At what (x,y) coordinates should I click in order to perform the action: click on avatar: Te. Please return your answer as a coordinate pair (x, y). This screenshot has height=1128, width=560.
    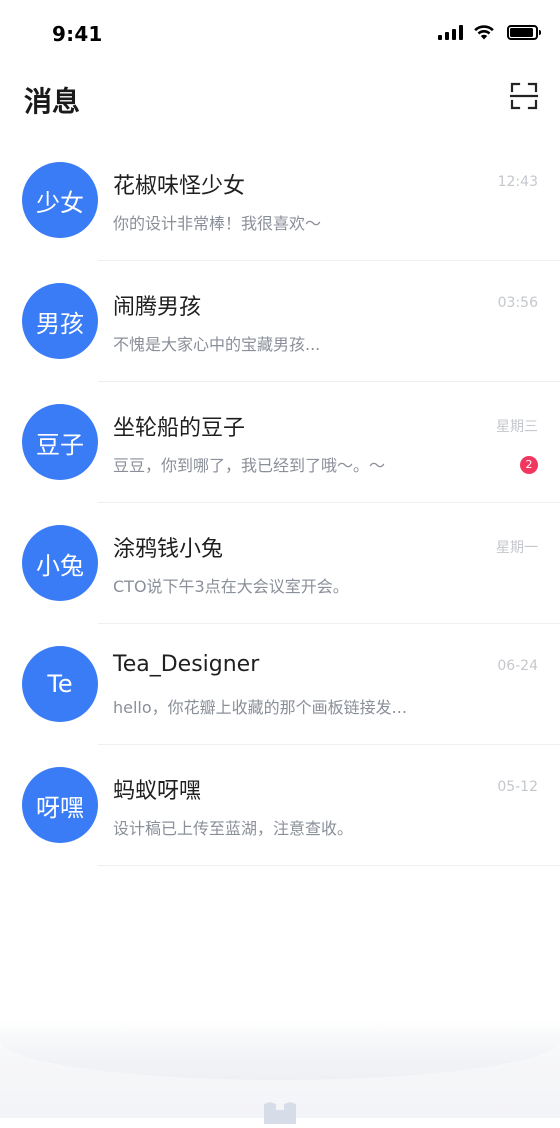
    Looking at the image, I should click on (60, 684).